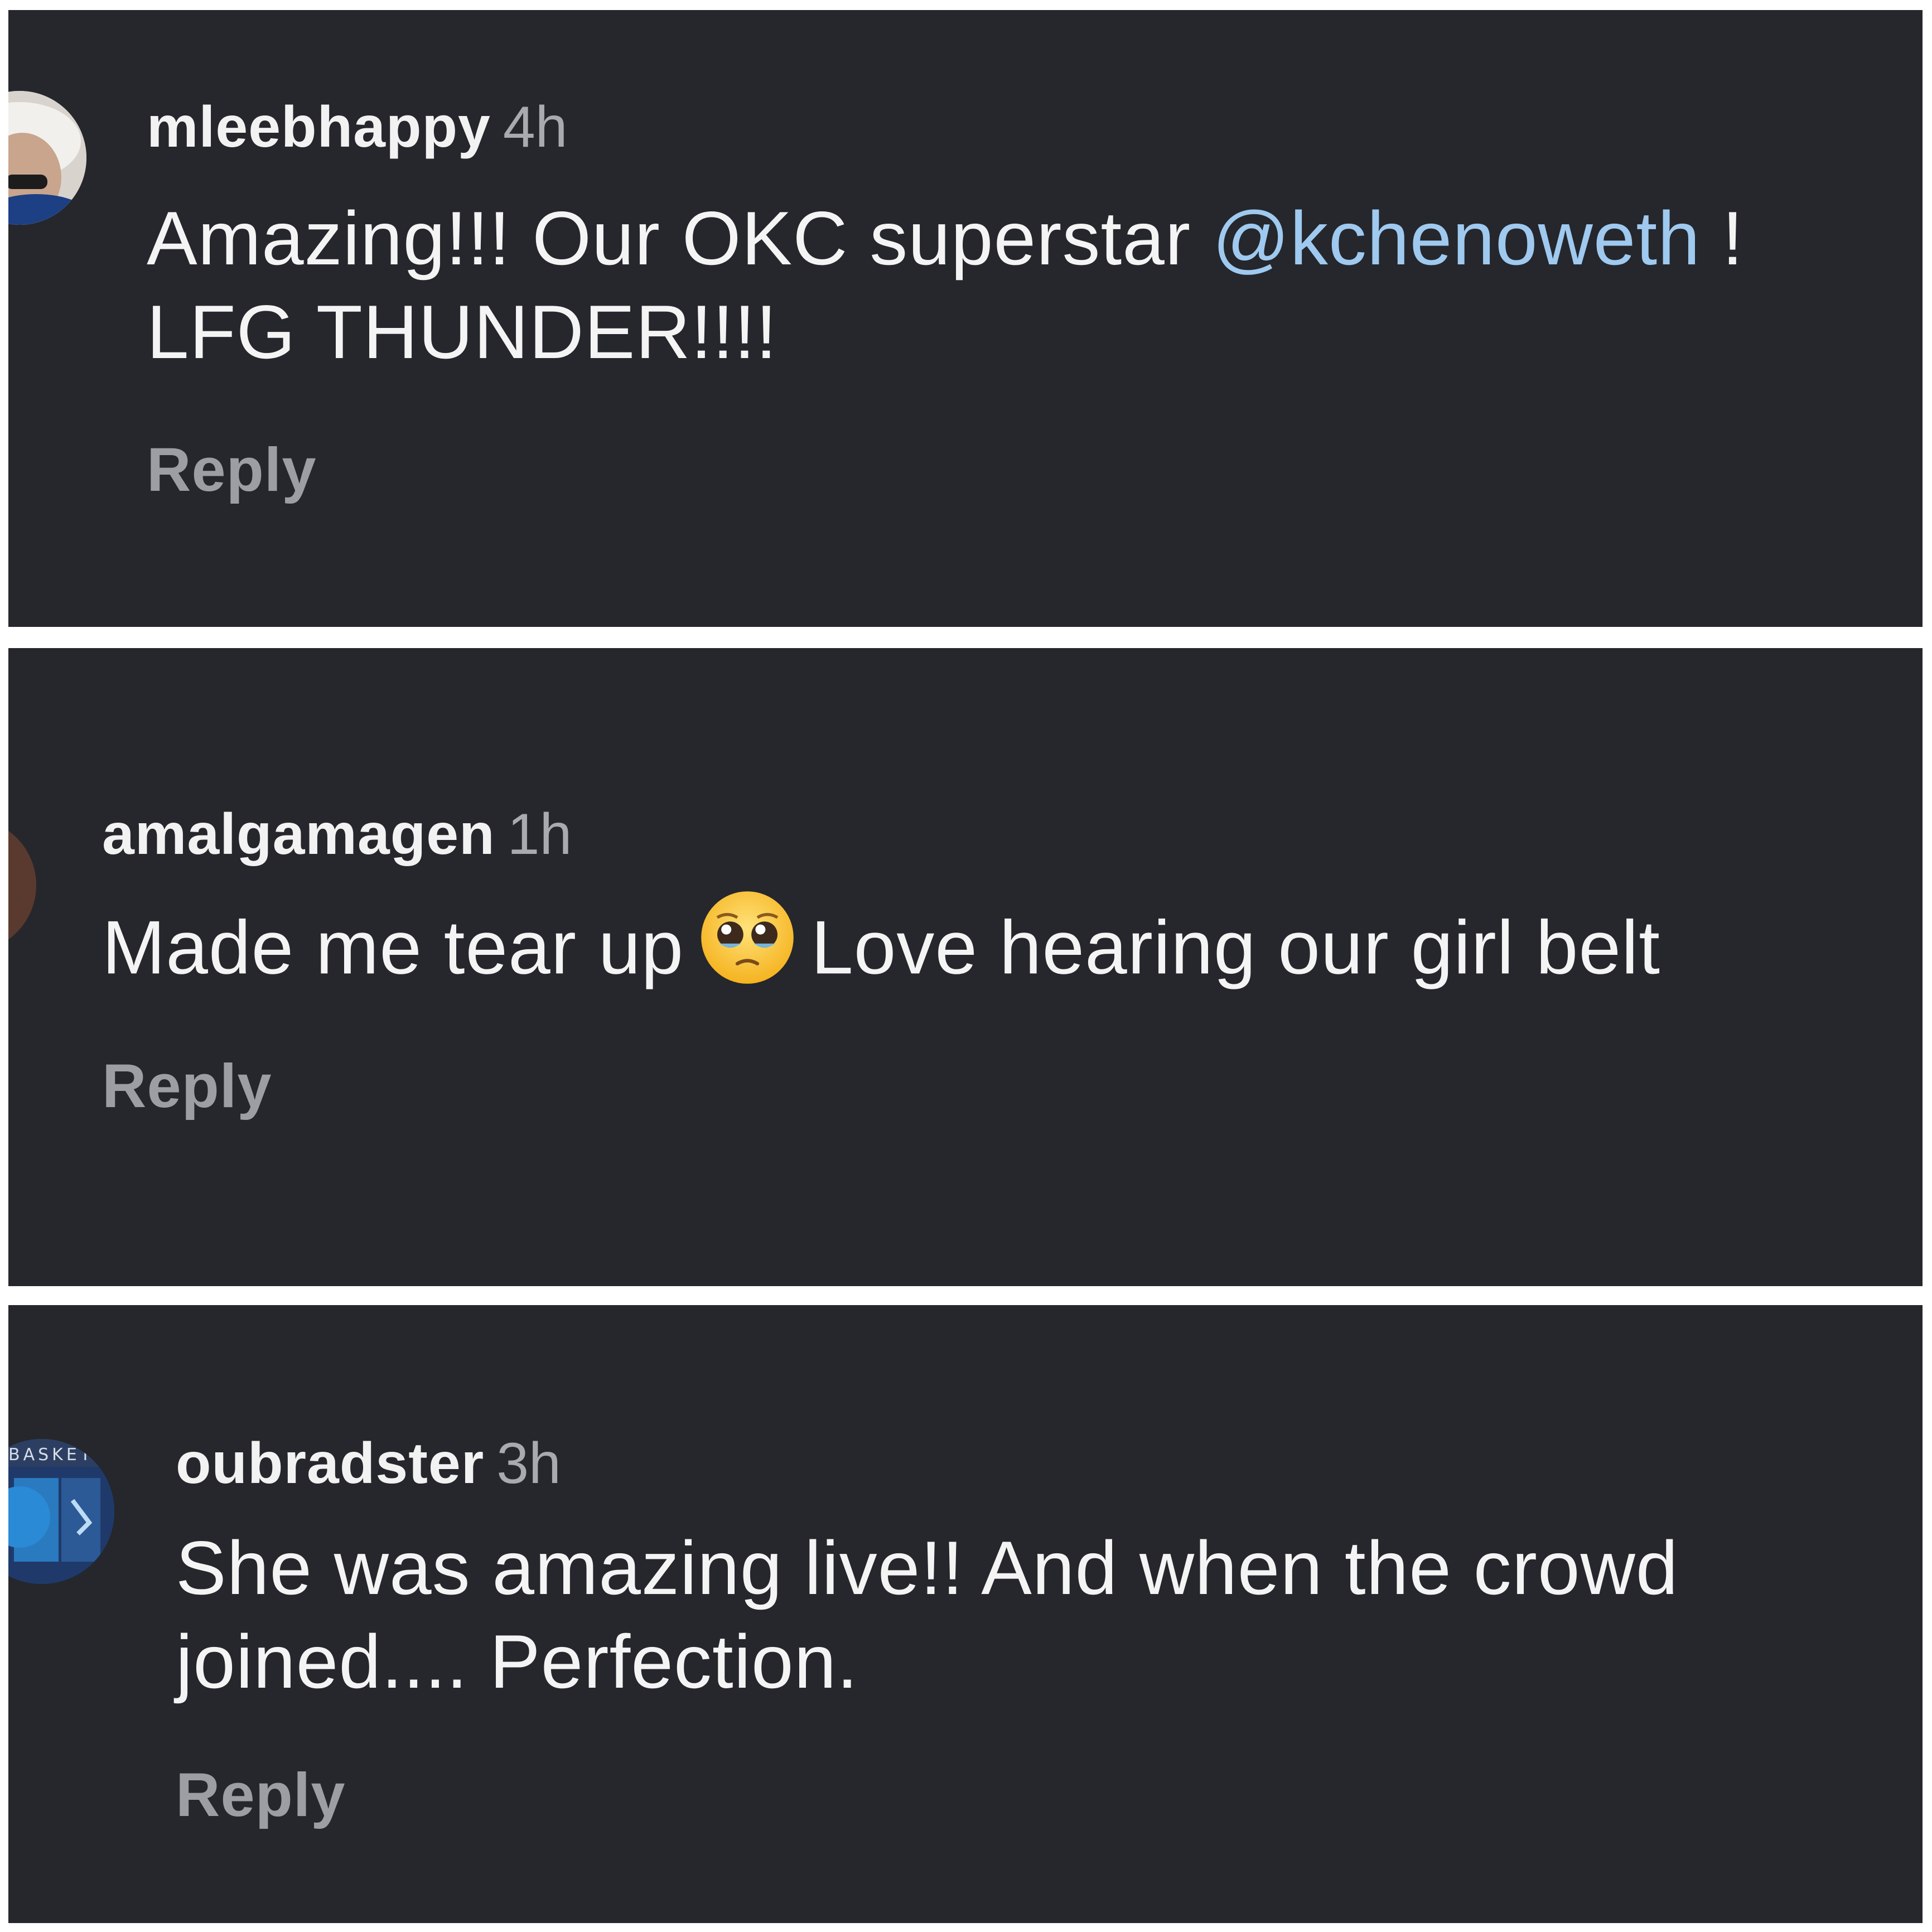  I want to click on pleading-face-emoji-icon, so click(747, 947).